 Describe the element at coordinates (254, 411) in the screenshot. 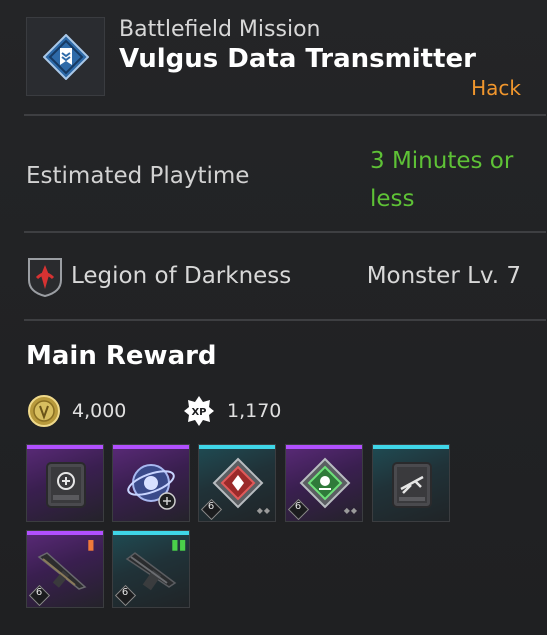

I see `xp-amount: 1,170` at that location.